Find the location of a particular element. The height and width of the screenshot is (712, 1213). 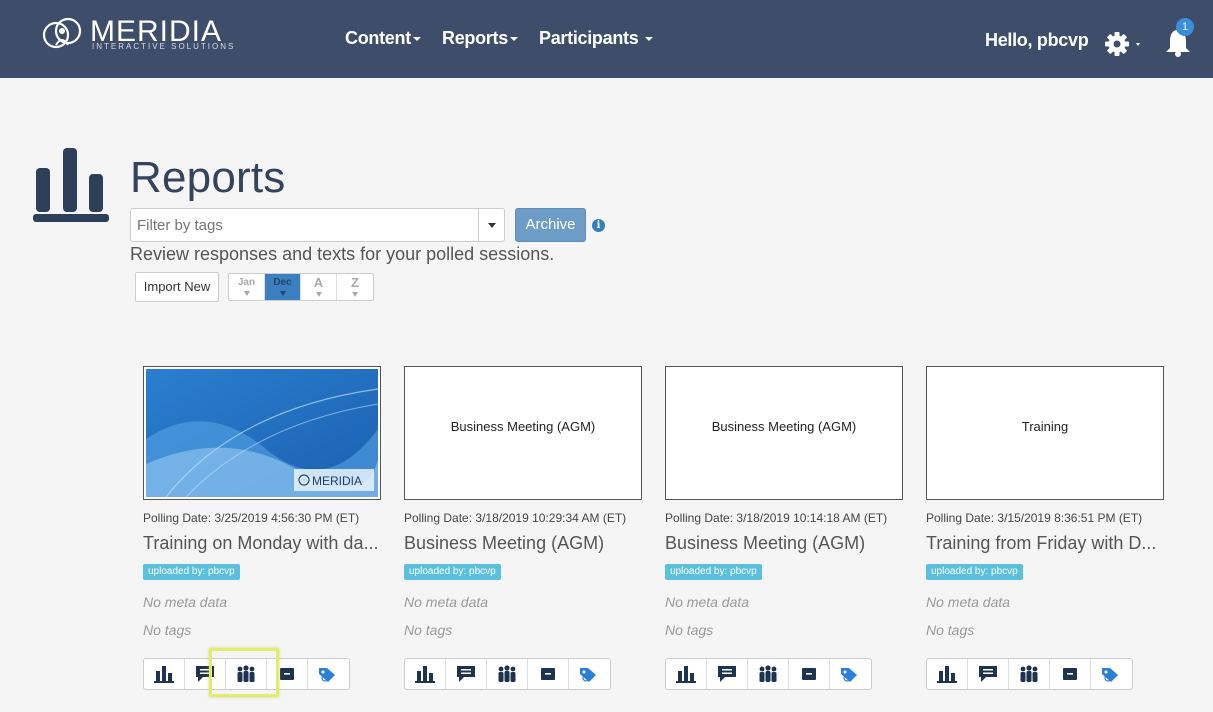

slide-logo-text: MERIDIA is located at coordinates (337, 481).